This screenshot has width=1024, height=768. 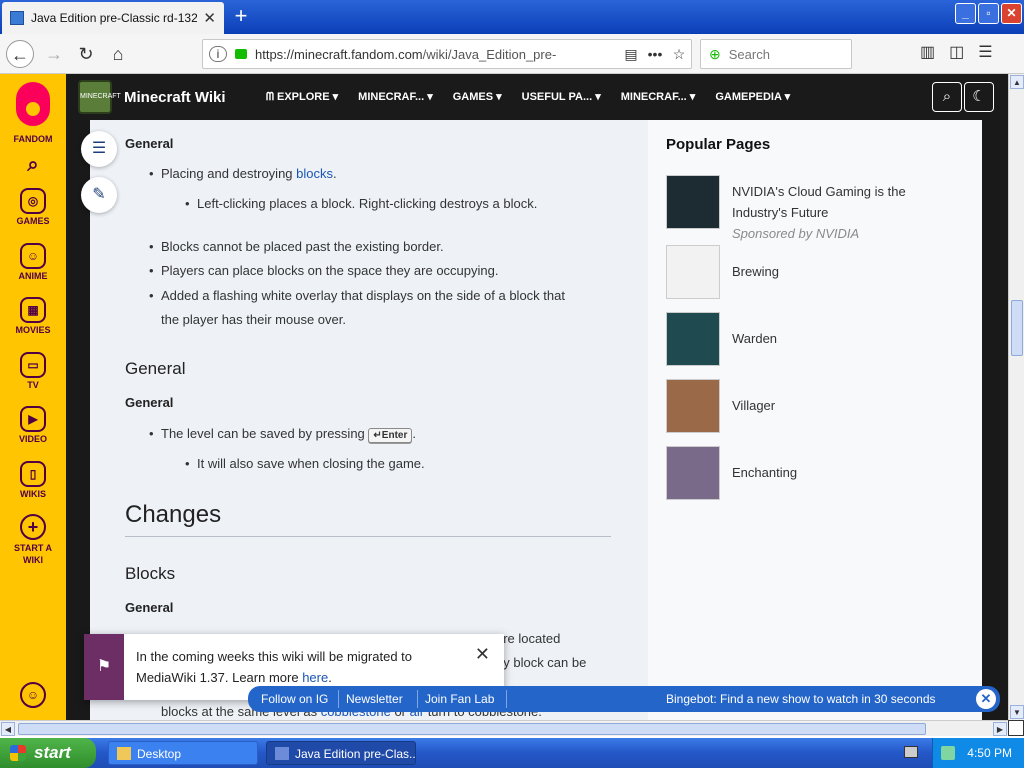 What do you see at coordinates (33, 540) in the screenshot?
I see `rail-item-start-a-wiki: + START A WIKI` at bounding box center [33, 540].